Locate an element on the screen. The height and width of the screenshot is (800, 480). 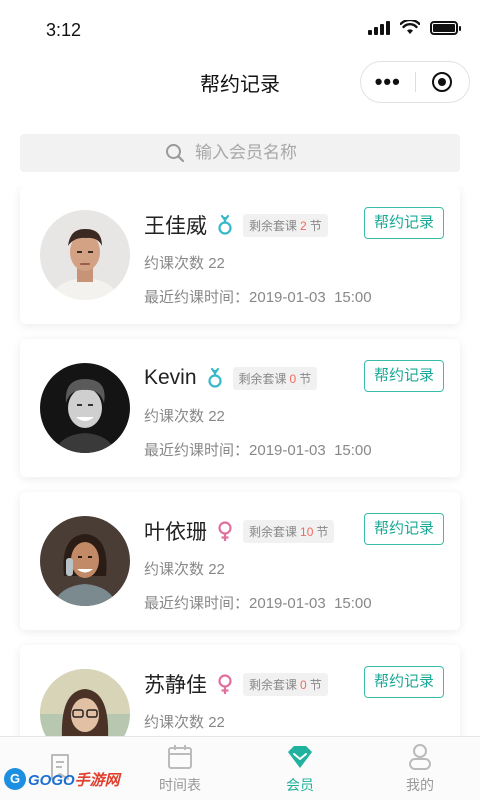
signal-icon is located at coordinates (379, 27).